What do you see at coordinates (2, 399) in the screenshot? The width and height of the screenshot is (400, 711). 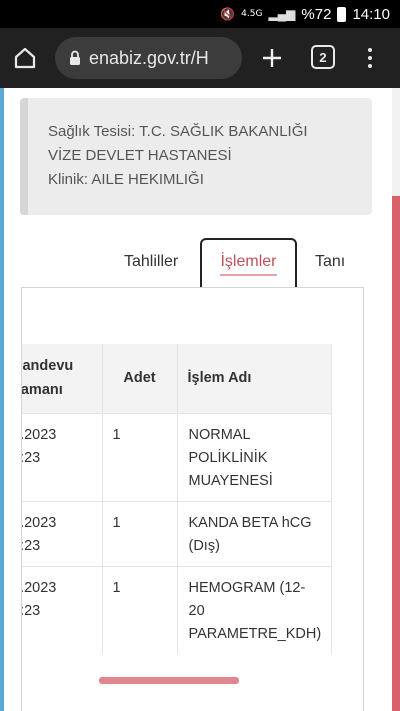 I see `left-accent-bar` at bounding box center [2, 399].